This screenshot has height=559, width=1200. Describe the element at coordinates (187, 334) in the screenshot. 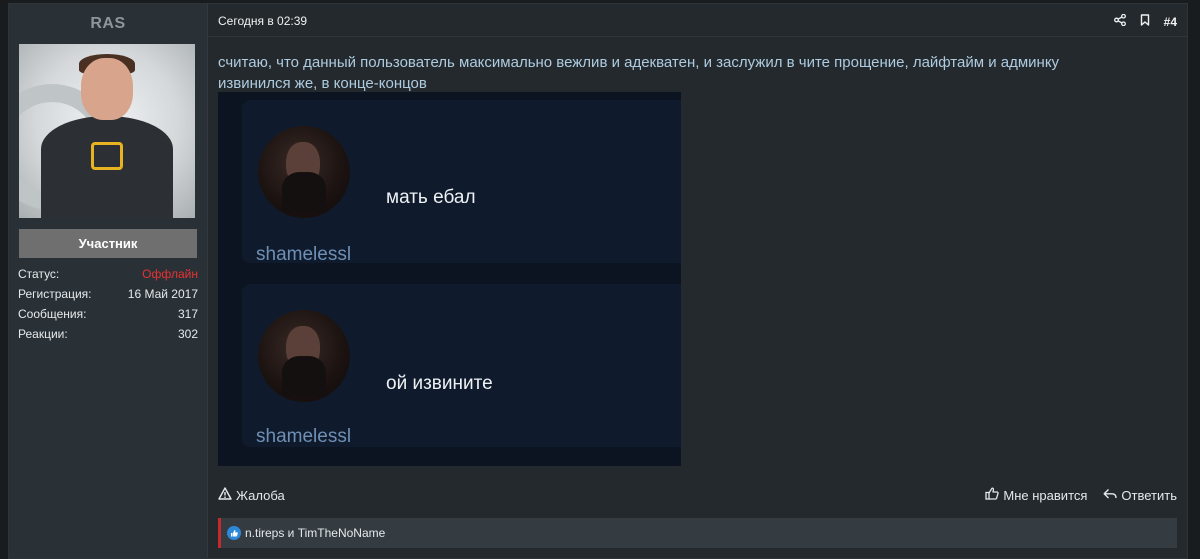

I see `stat-value-reactions: 302` at that location.